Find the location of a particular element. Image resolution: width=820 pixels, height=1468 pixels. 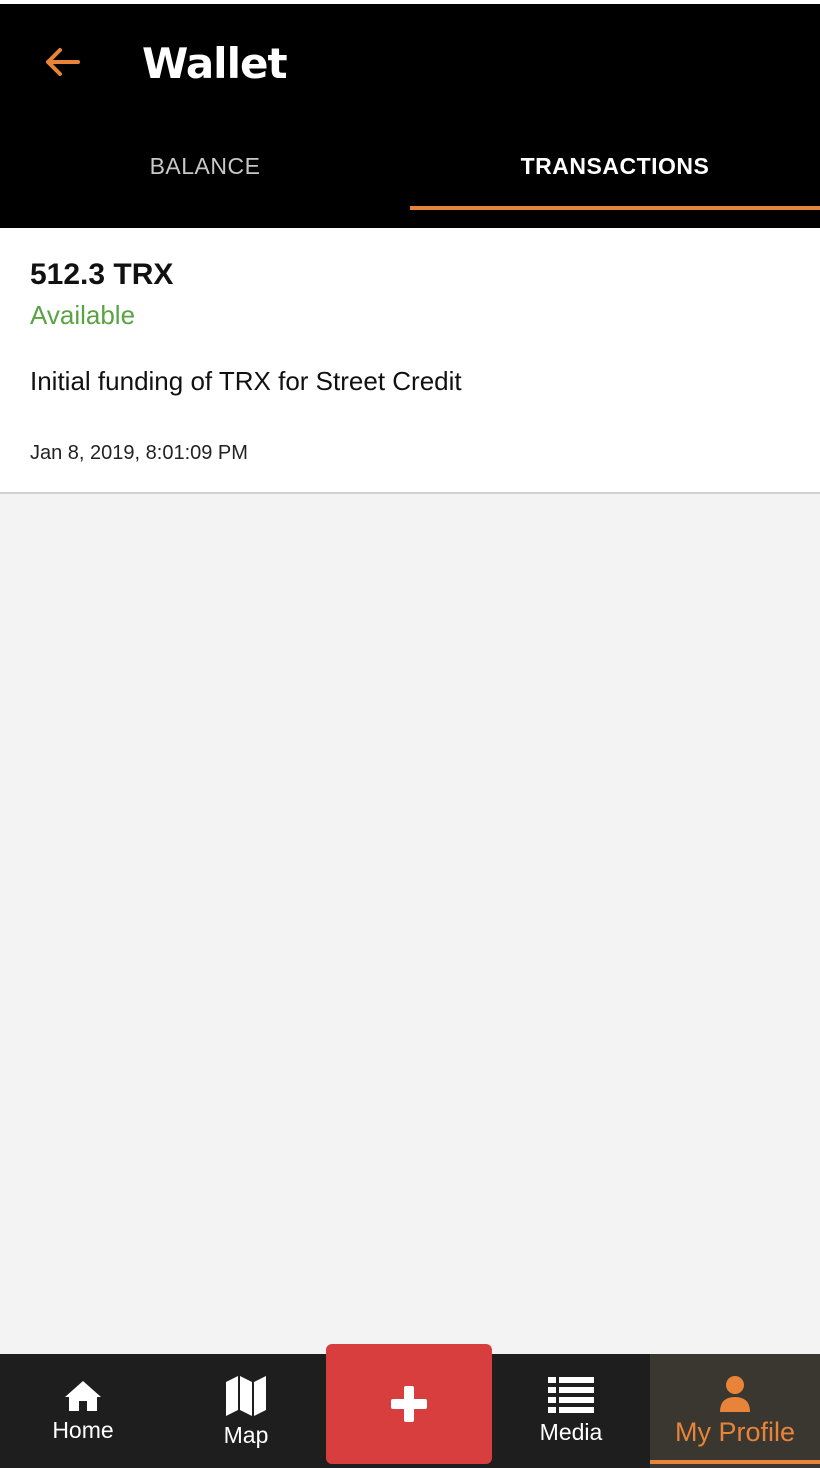

add-post-button is located at coordinates (409, 1404).